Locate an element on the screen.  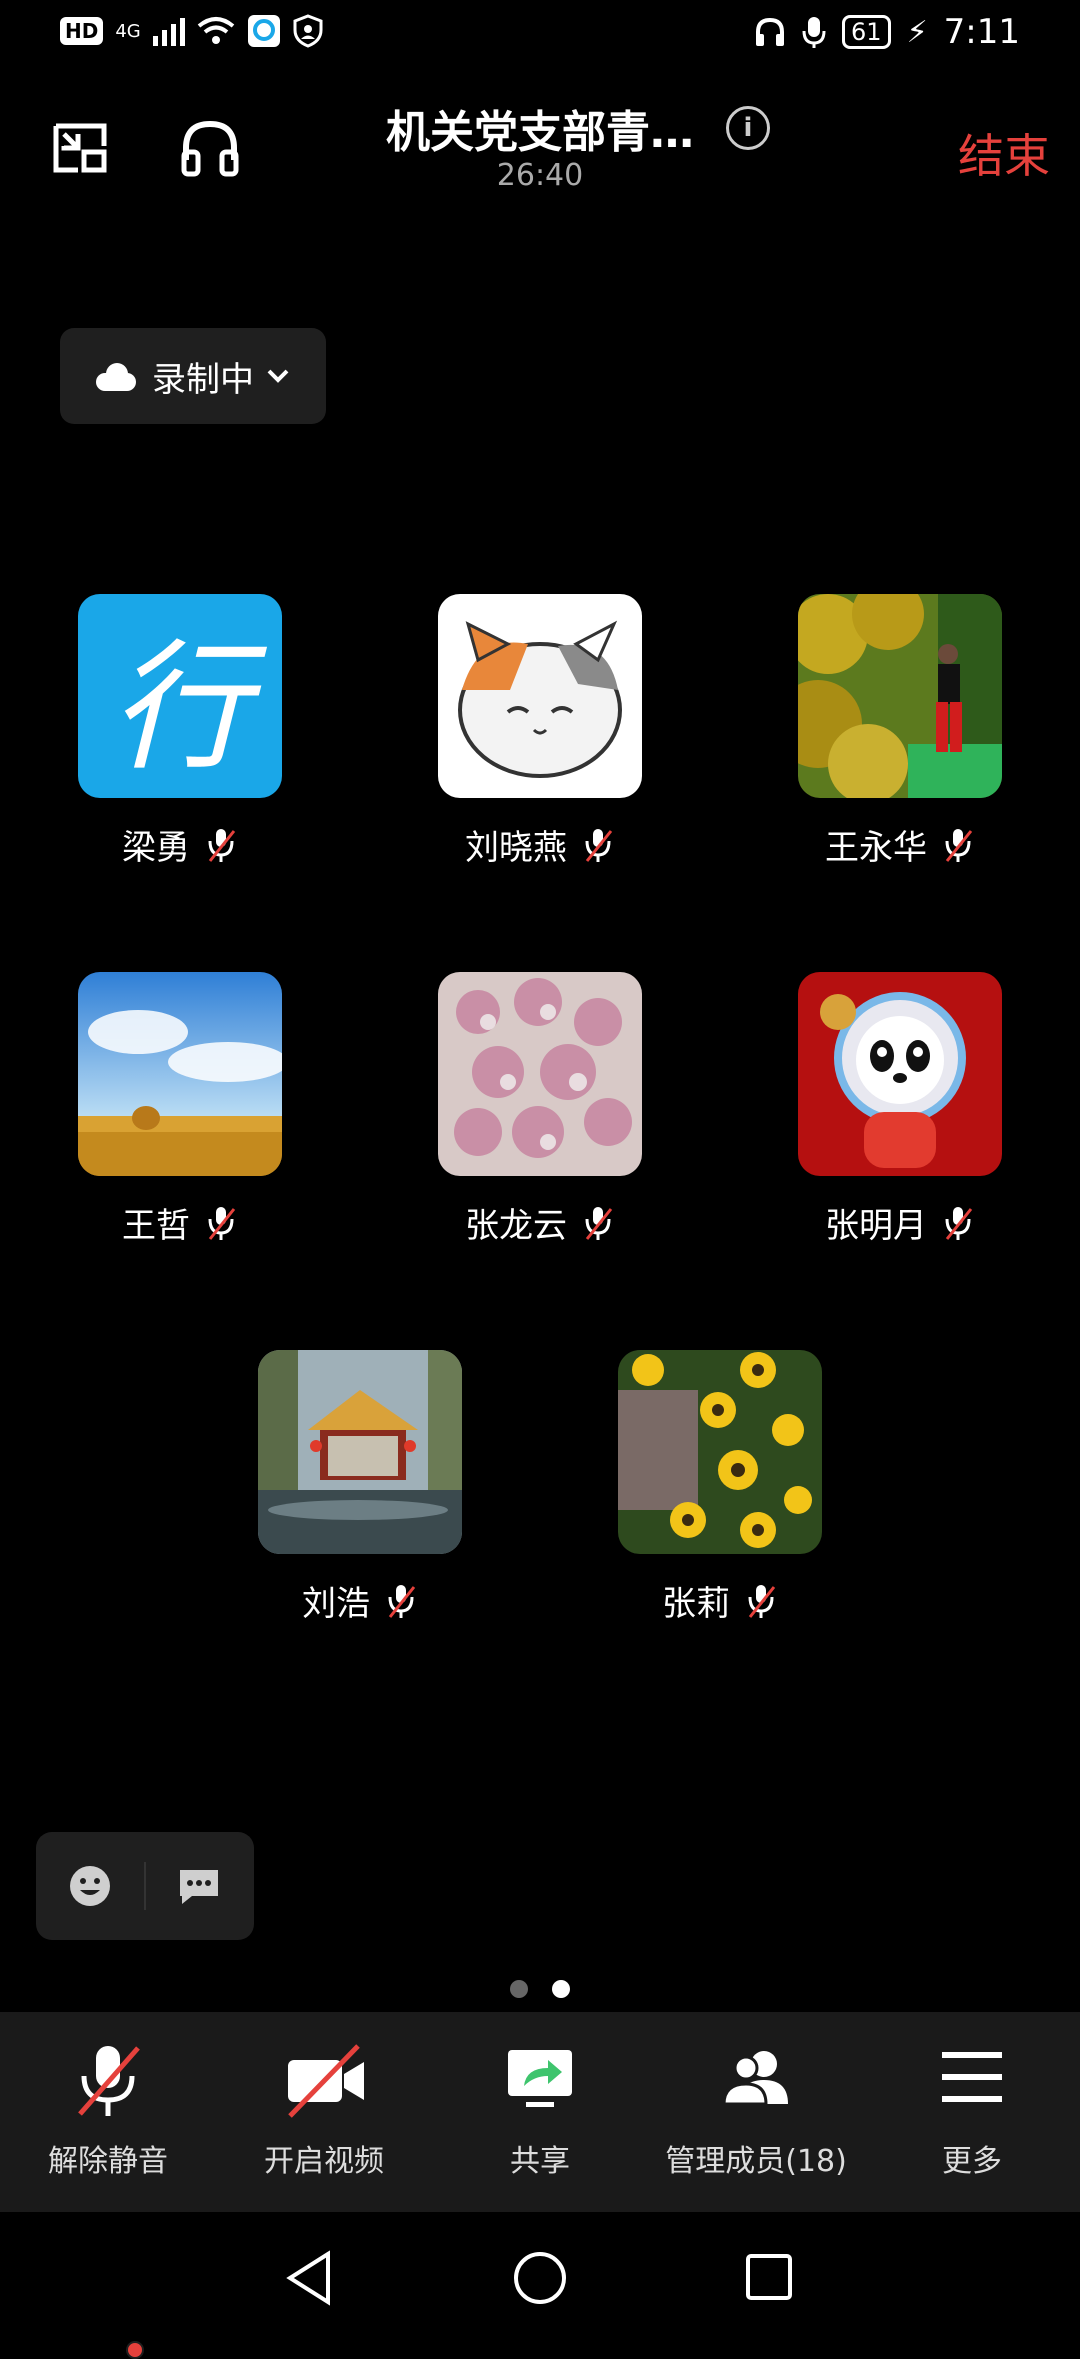
emoji-icon is located at coordinates (90, 1886).